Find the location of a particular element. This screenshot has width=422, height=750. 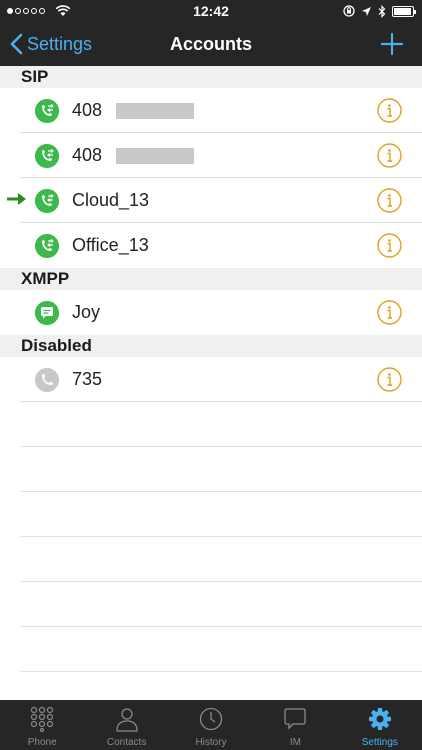

back-button: Settings is located at coordinates (51, 44).